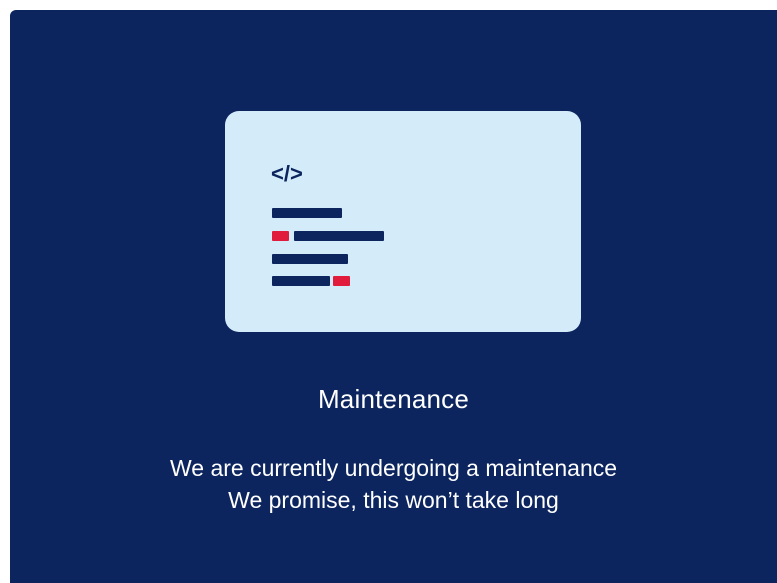  What do you see at coordinates (393, 500) in the screenshot?
I see `message-line-2: We promise, this won’t take long` at bounding box center [393, 500].